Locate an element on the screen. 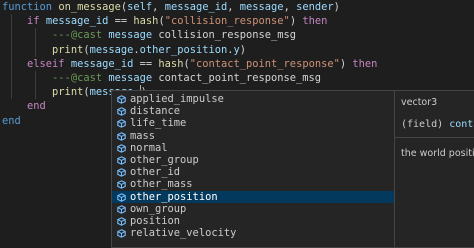 The width and height of the screenshot is (474, 248). suggestion-item: position is located at coordinates (253, 221).